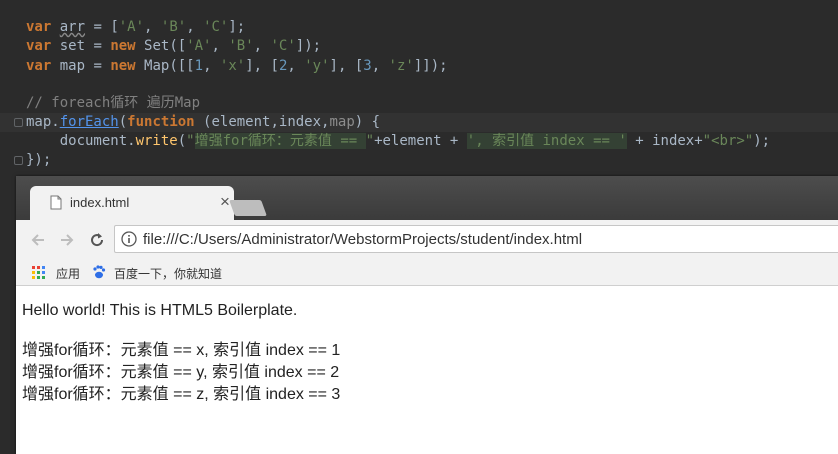 The image size is (838, 454). What do you see at coordinates (68, 274) in the screenshot?
I see `apps-label: 应用` at bounding box center [68, 274].